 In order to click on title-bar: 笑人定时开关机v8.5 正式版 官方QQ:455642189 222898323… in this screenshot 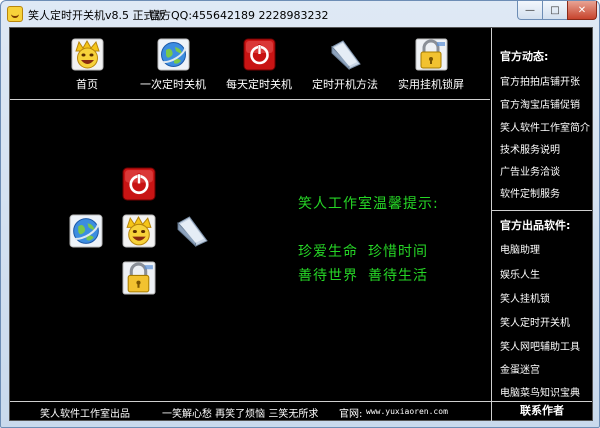, I will do `click(300, 14)`.